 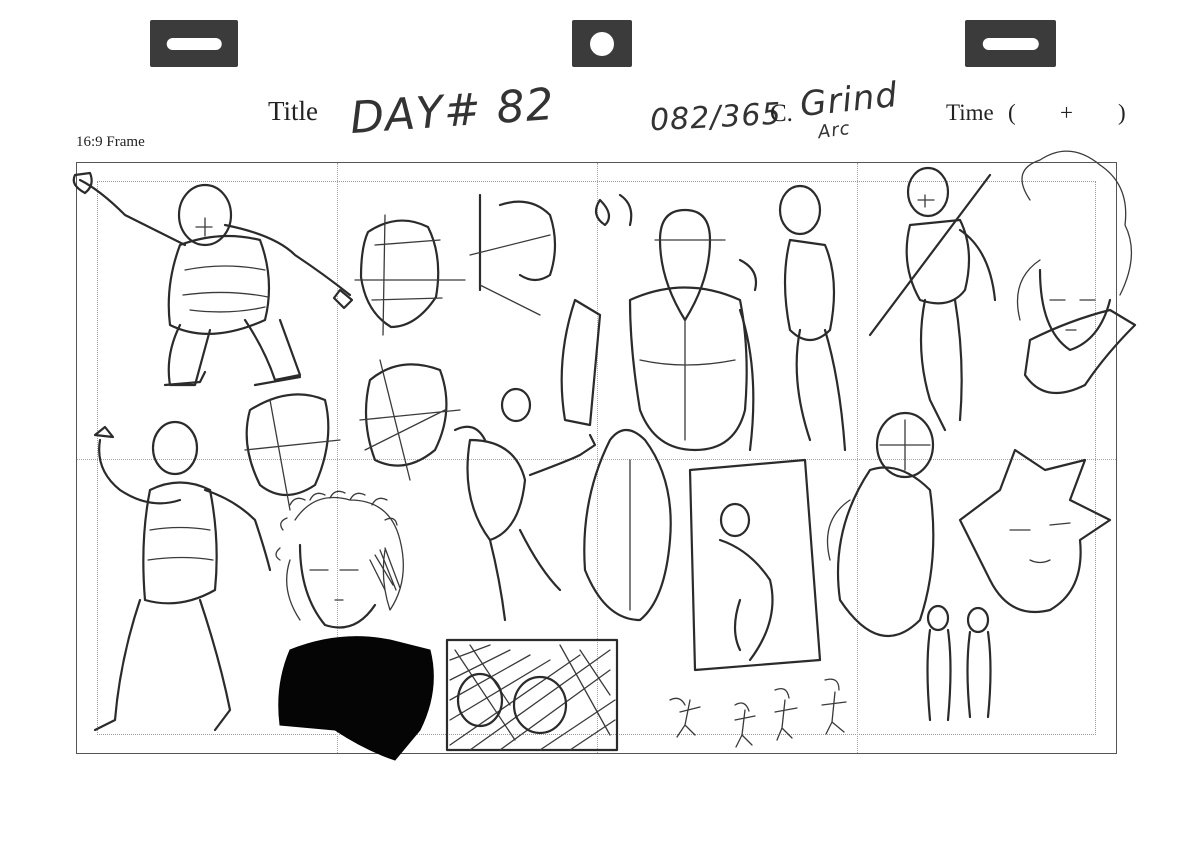 What do you see at coordinates (1010, 43) in the screenshot?
I see `peg-hole-right` at bounding box center [1010, 43].